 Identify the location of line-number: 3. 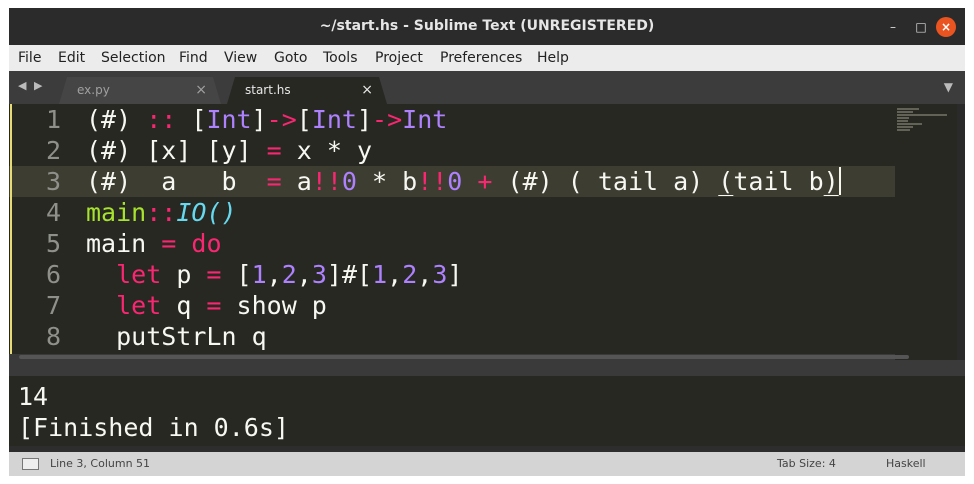
(53, 181).